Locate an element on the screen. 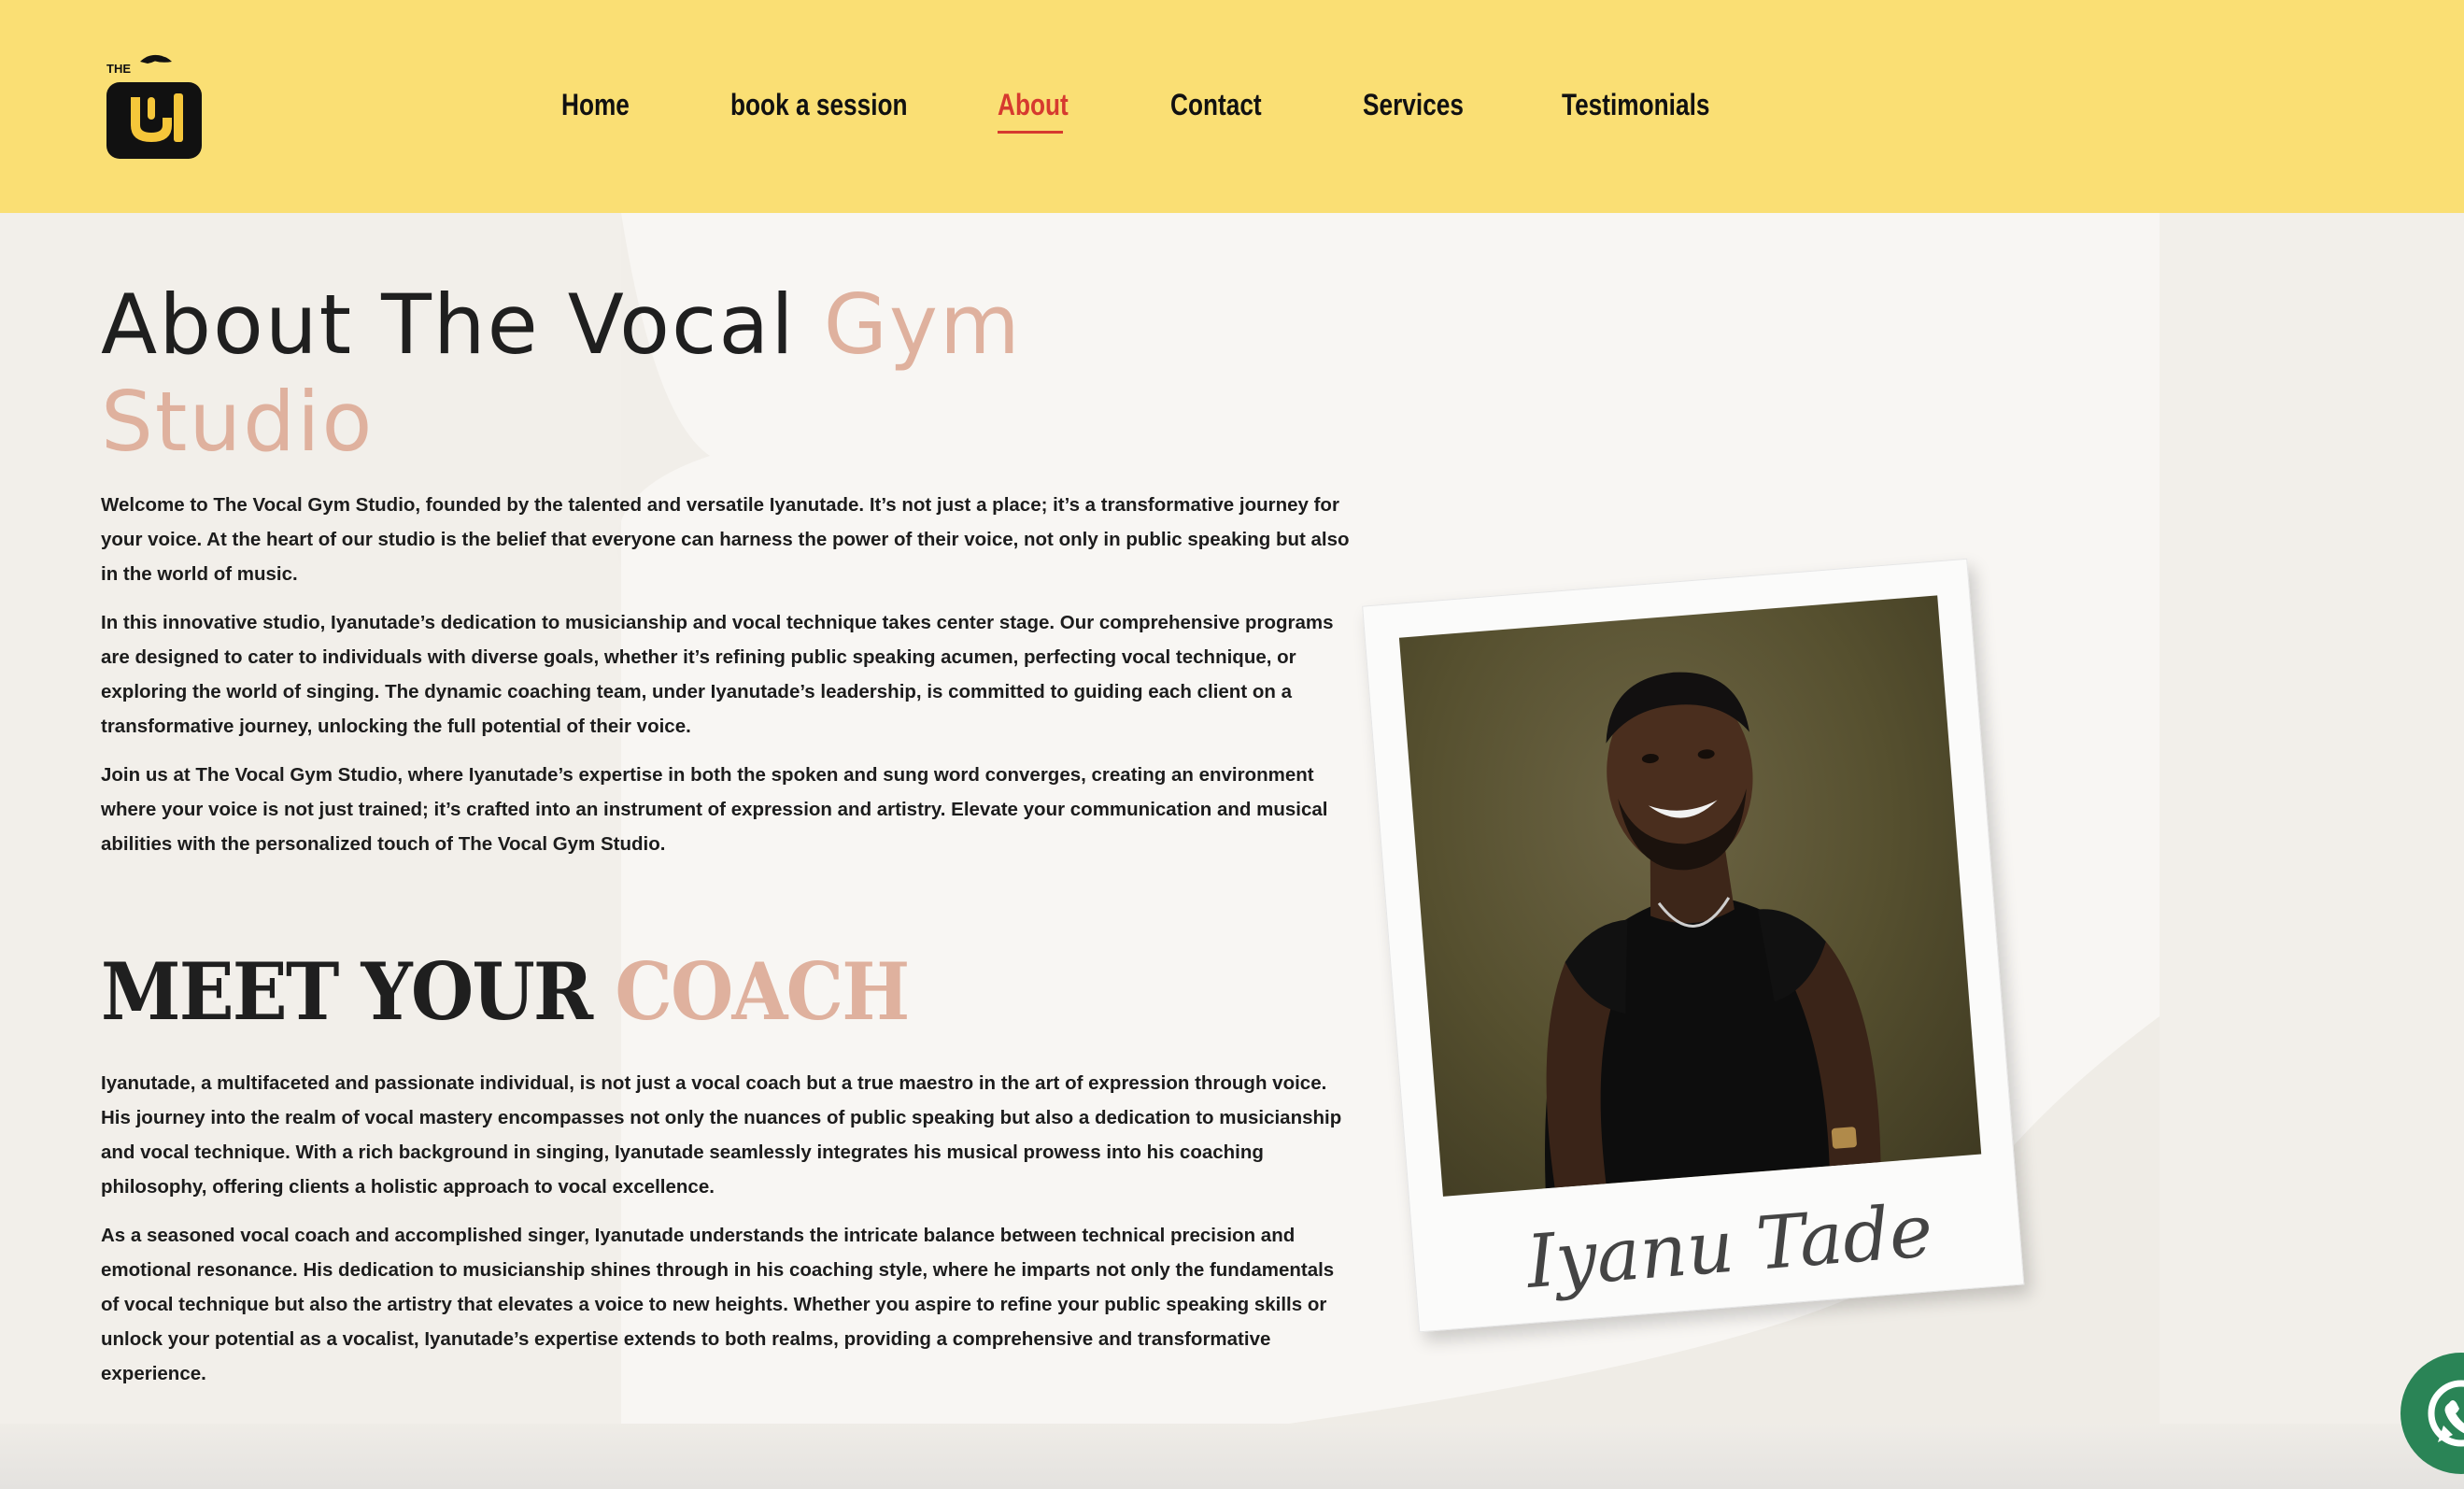  nav-book-a-session: book a session is located at coordinates (819, 105).